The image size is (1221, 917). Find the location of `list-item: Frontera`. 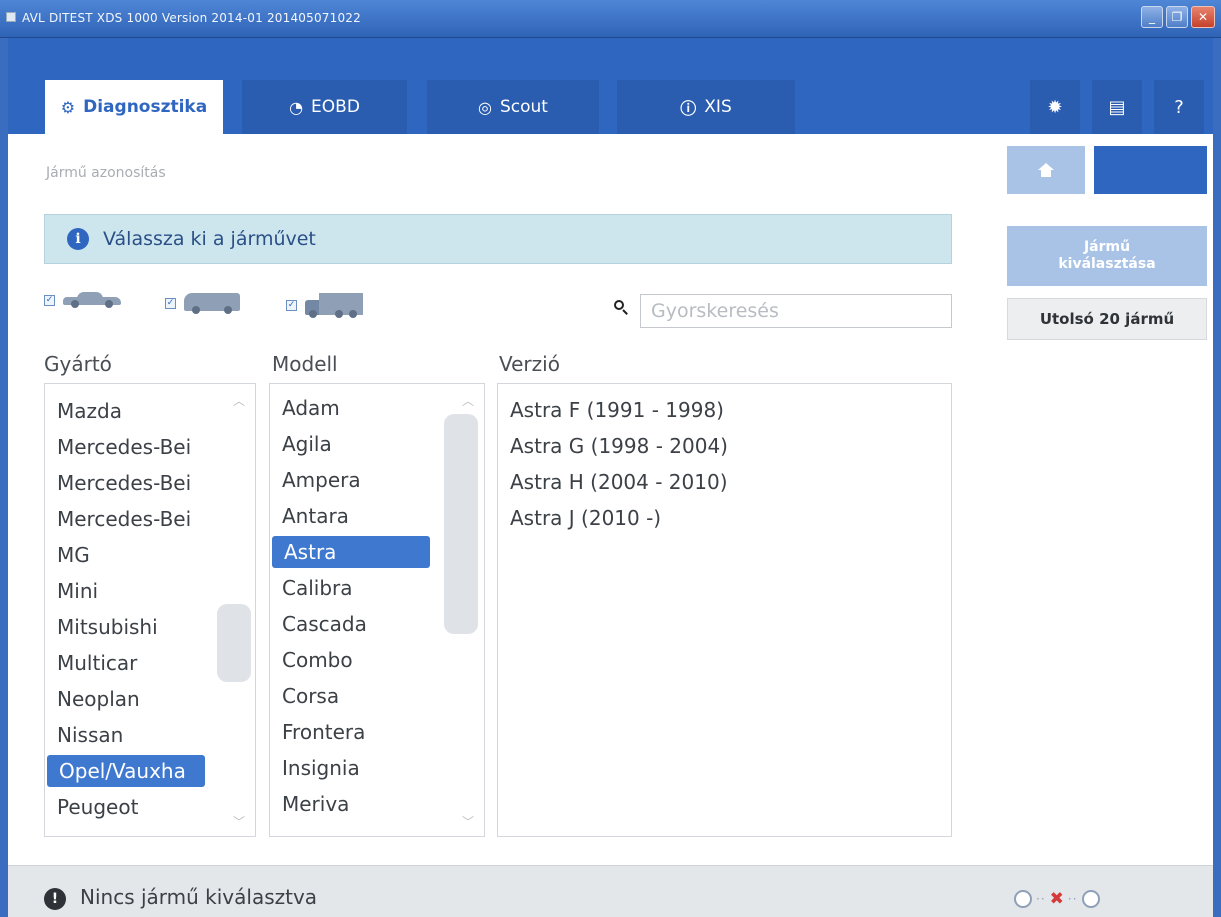

list-item: Frontera is located at coordinates (323, 732).